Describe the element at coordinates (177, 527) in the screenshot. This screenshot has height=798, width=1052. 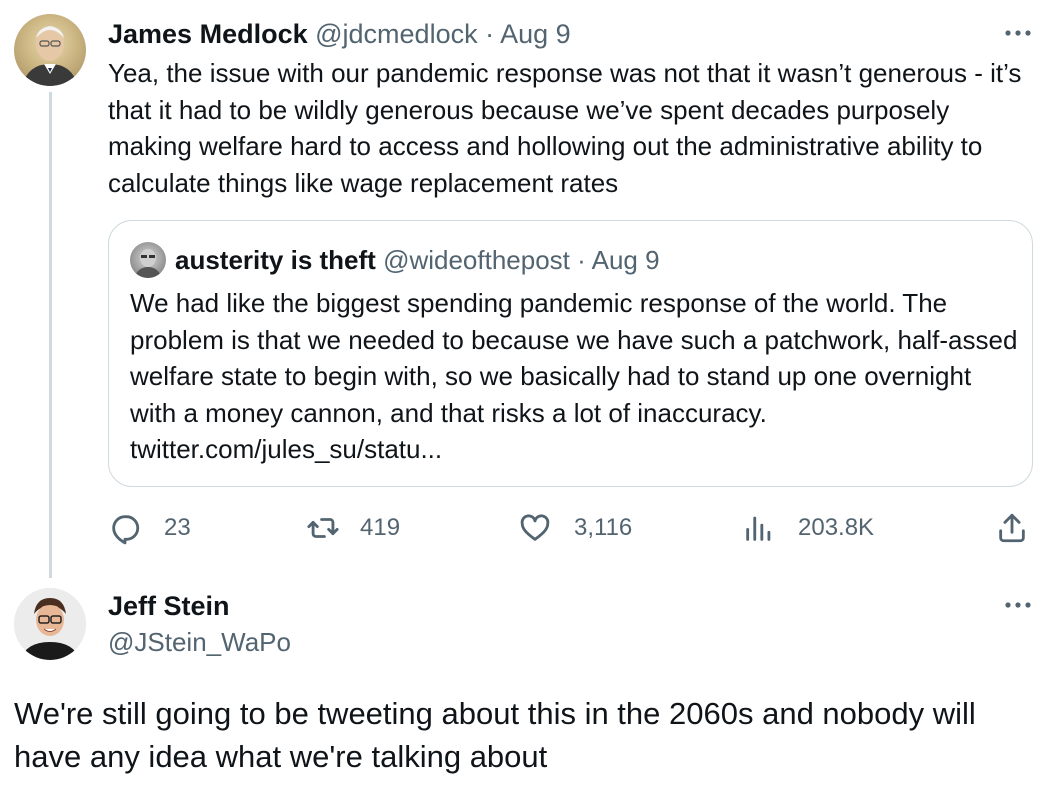
I see `reply-count: 23` at that location.